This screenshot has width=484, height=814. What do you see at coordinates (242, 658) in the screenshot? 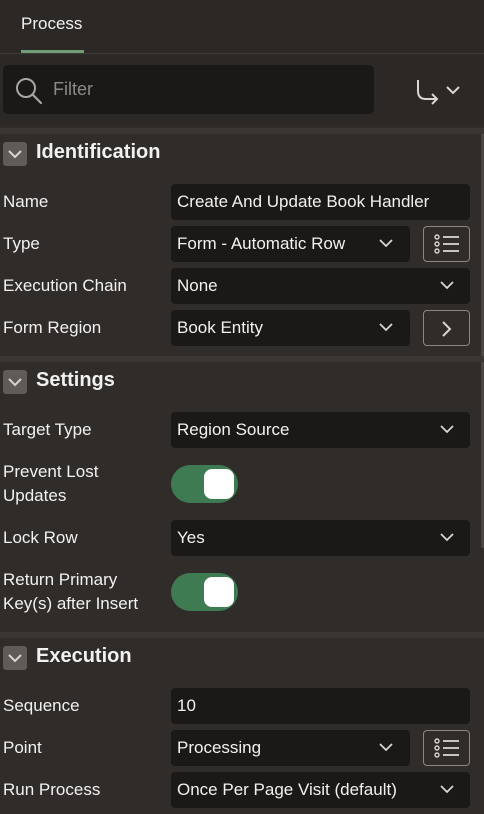
I see `execution-section-header: Execution` at bounding box center [242, 658].